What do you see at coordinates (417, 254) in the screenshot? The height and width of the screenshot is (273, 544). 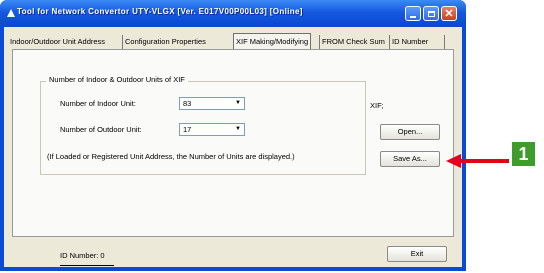 I see `exit-button: Exit` at bounding box center [417, 254].